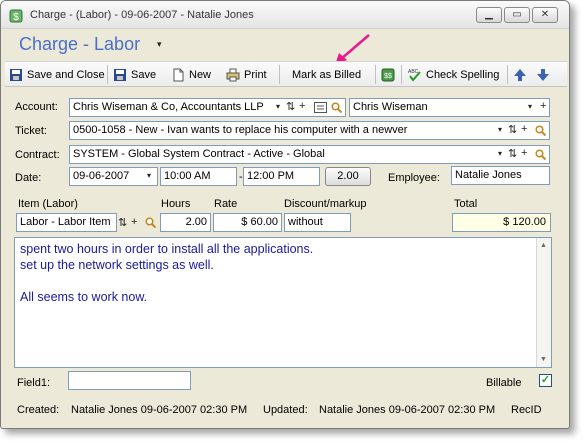 This screenshot has width=584, height=443. I want to click on discount-value: without, so click(305, 222).